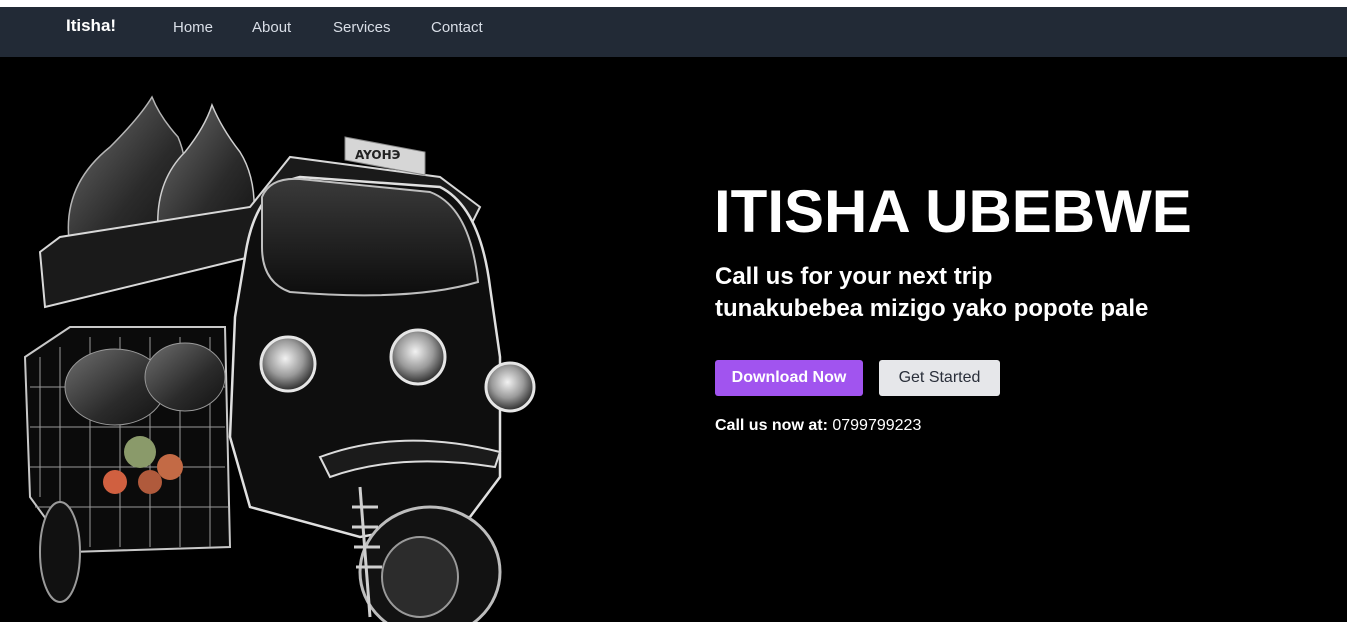  What do you see at coordinates (457, 27) in the screenshot?
I see `nav-link-contact: Contact` at bounding box center [457, 27].